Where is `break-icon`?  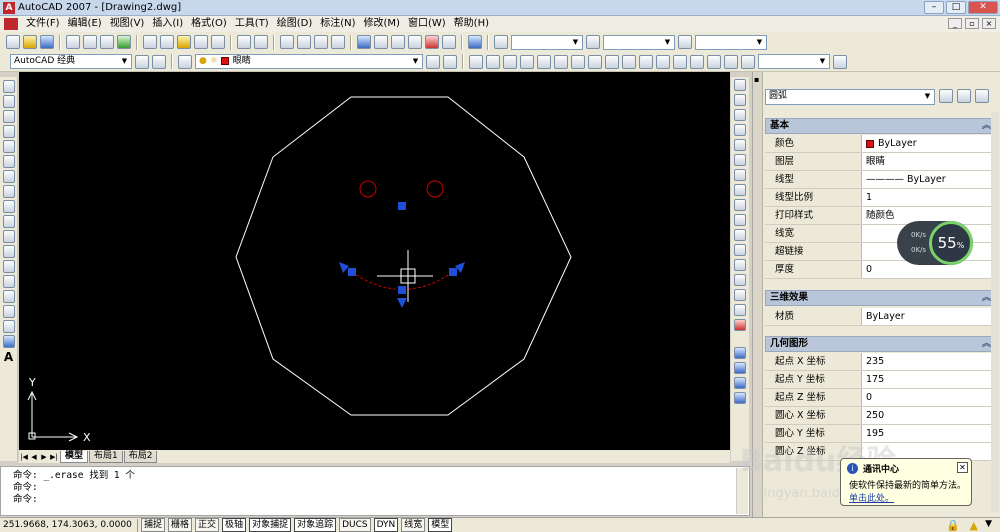 break-icon is located at coordinates (740, 265).